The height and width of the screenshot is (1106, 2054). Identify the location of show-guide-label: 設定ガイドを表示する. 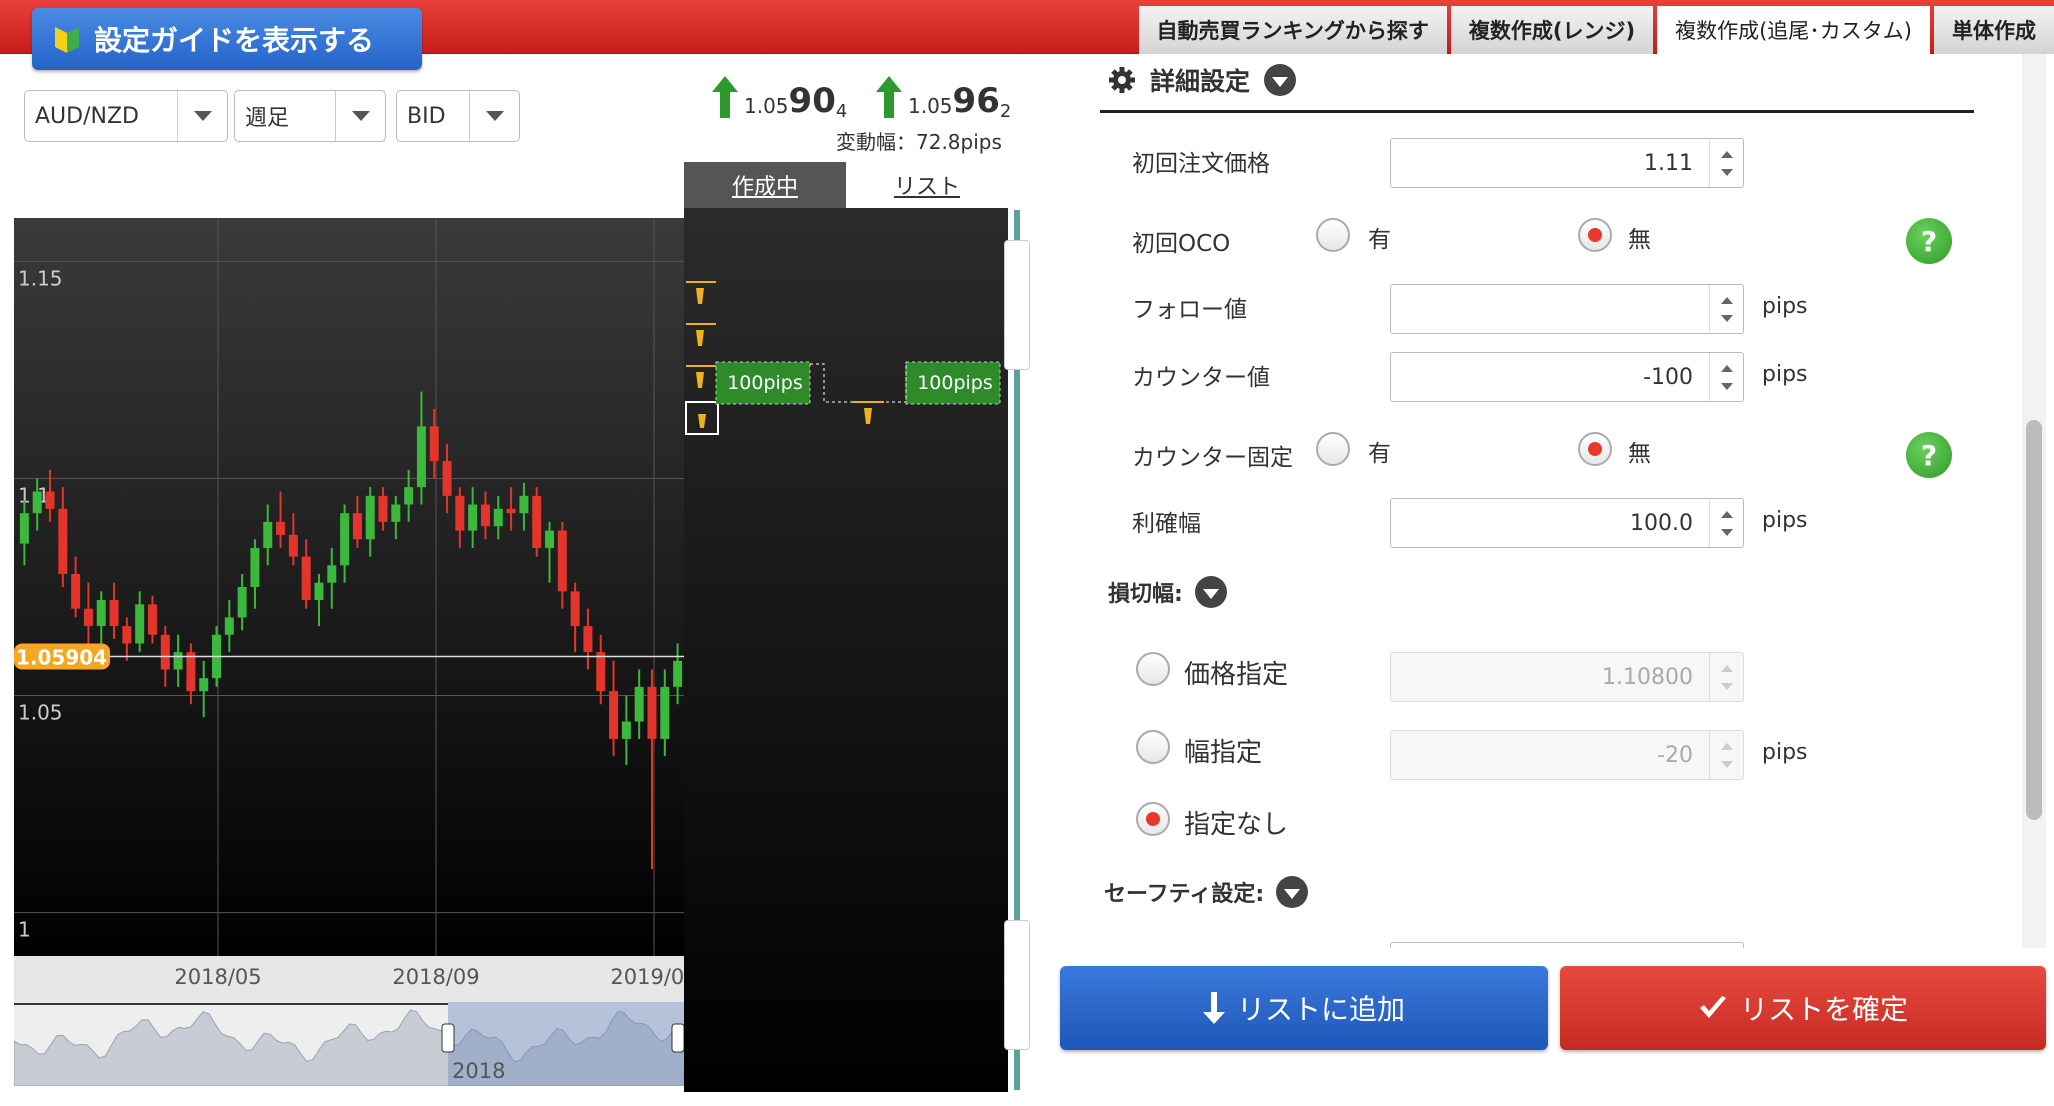
(234, 40).